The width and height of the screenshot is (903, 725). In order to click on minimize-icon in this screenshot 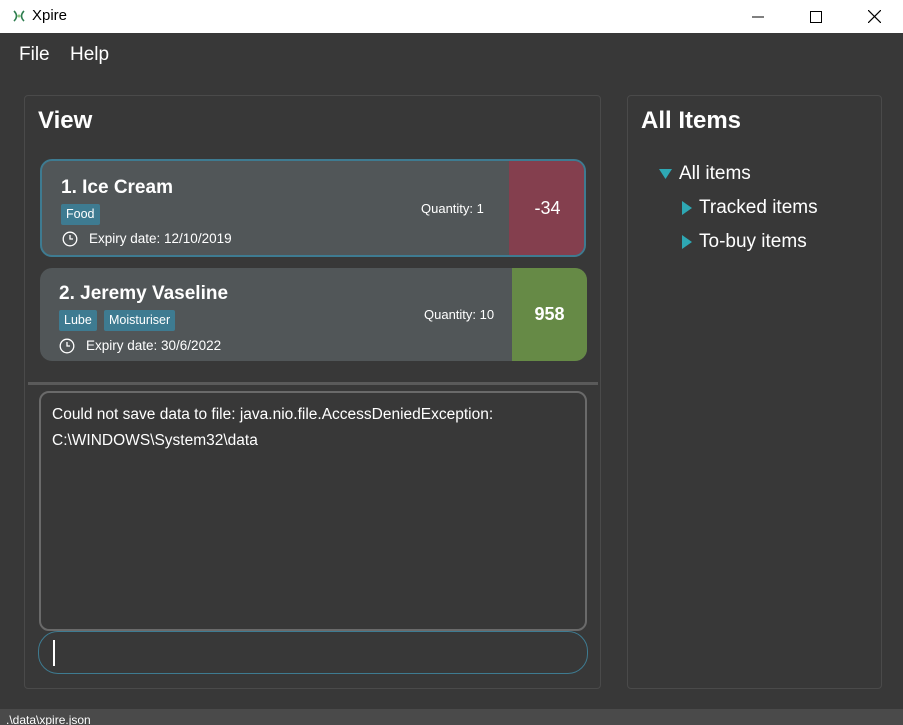, I will do `click(758, 16)`.